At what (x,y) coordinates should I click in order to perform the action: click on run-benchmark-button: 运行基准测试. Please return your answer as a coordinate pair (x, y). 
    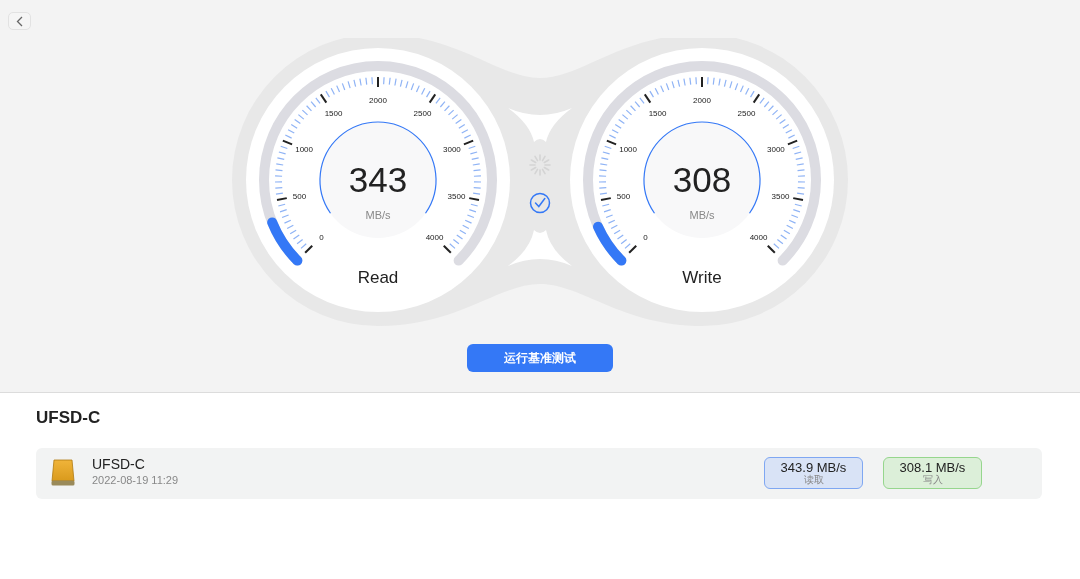
    Looking at the image, I should click on (540, 358).